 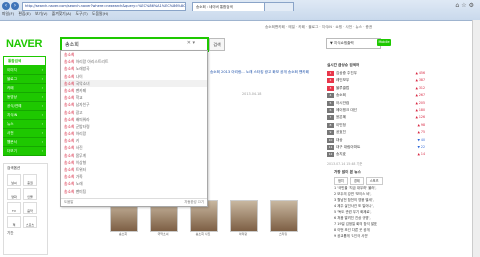 What do you see at coordinates (24, 79) in the screenshot?
I see `sidebar-item-blog: 블로그 ›` at bounding box center [24, 79].